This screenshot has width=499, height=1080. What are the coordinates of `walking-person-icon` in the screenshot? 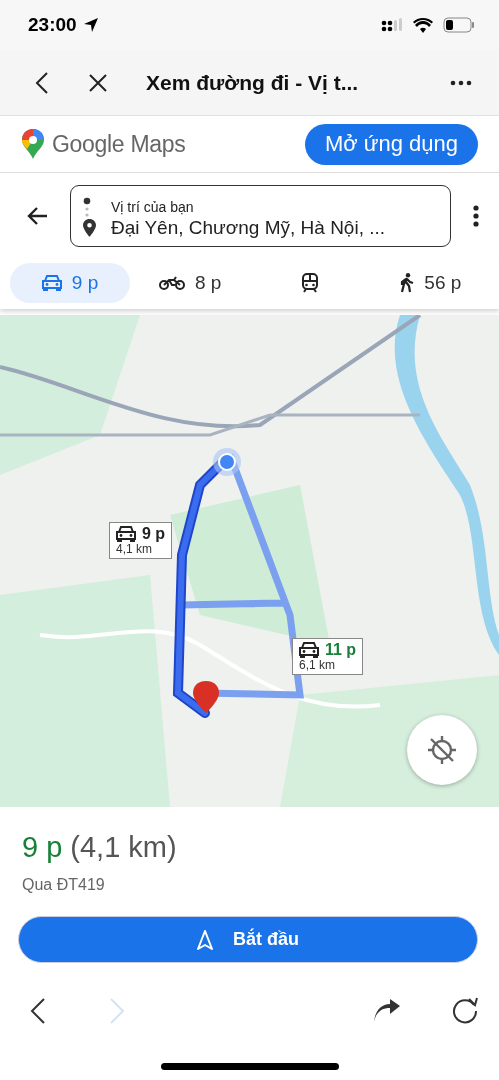 It's located at (407, 283).